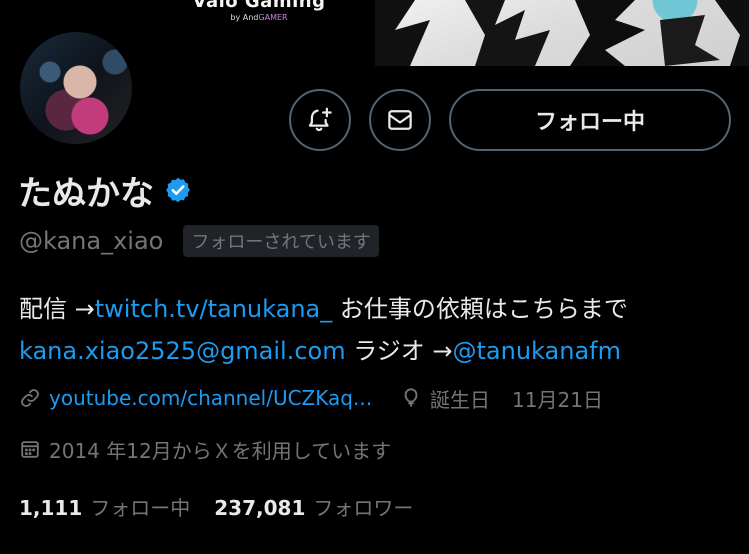  What do you see at coordinates (557, 399) in the screenshot?
I see `birthday-value: 11月21日` at bounding box center [557, 399].